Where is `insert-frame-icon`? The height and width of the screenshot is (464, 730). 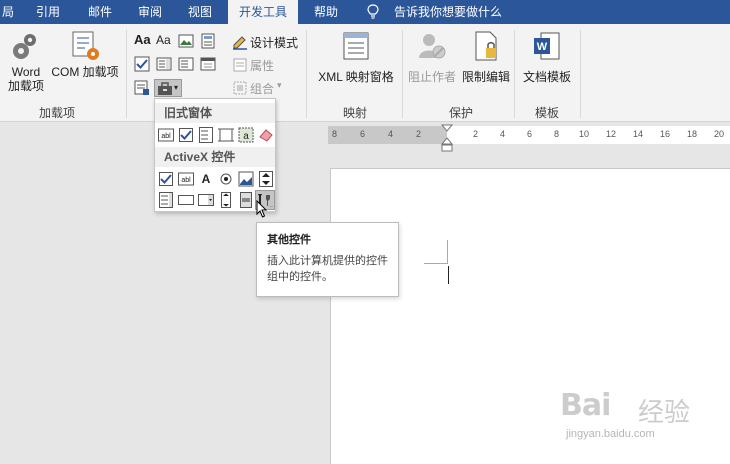 insert-frame-icon is located at coordinates (226, 135).